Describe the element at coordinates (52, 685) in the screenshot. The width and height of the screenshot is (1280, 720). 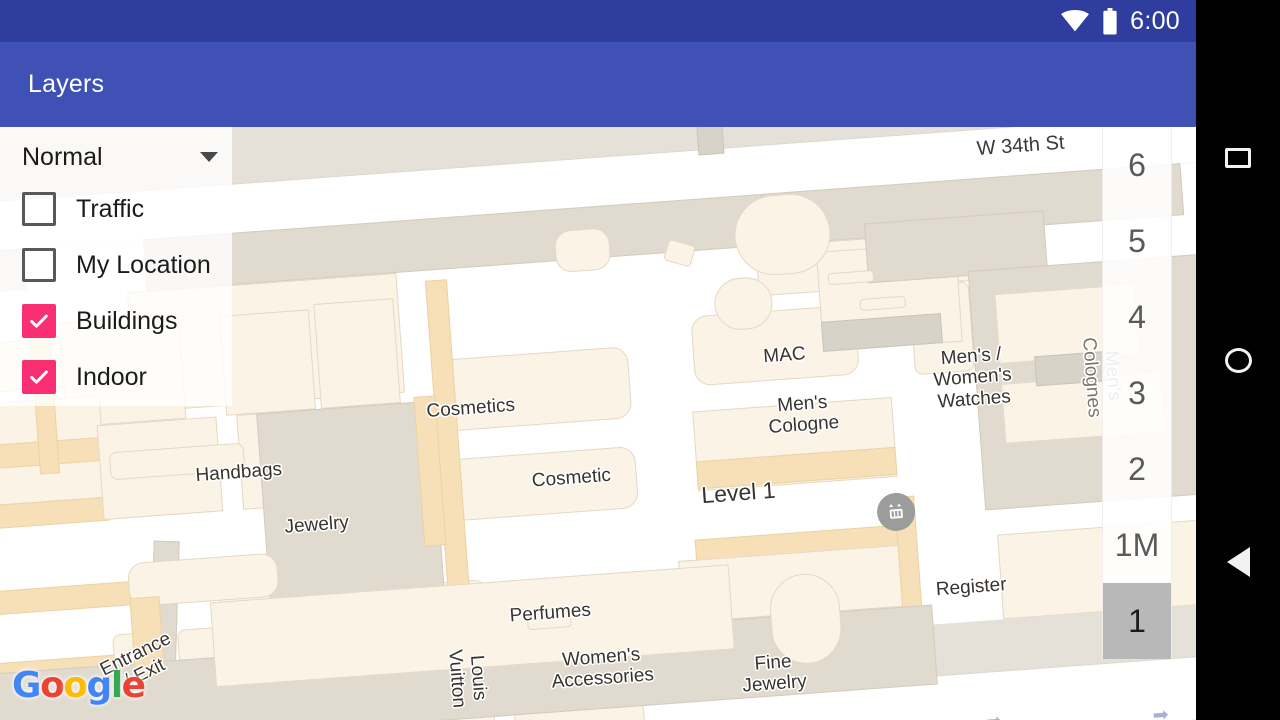
I see `google-logo-o1: o` at that location.